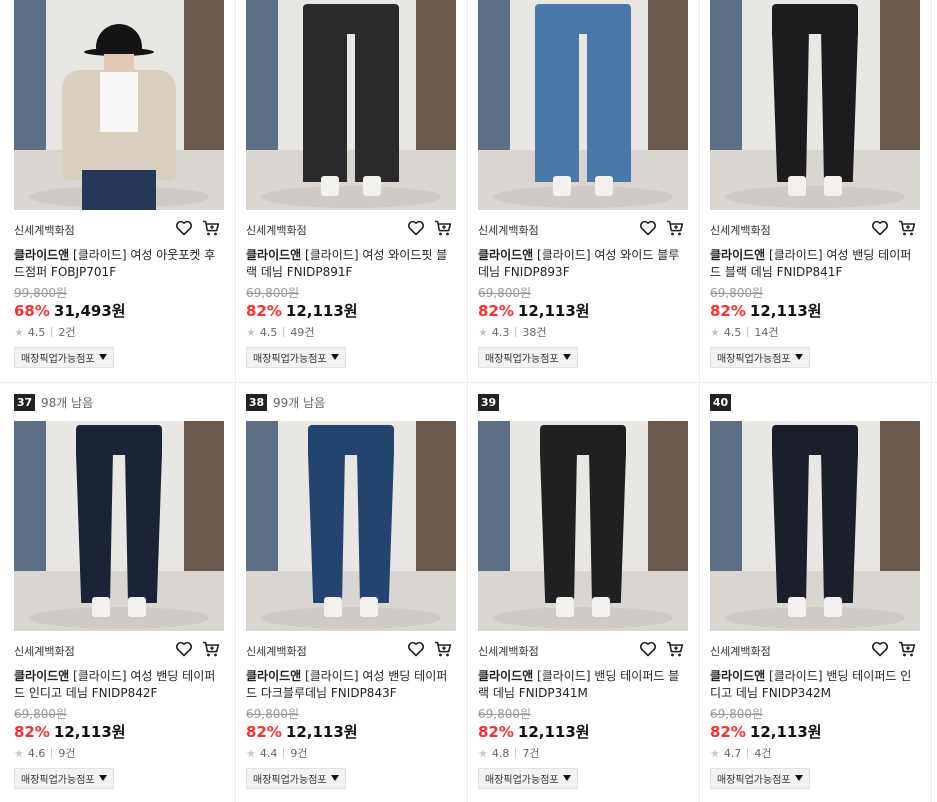  Describe the element at coordinates (583, 685) in the screenshot. I see `product-name: 클라이드앤 [클라이드] 밴딩 테이퍼드 블랙 데님 FNIDP341M` at that location.